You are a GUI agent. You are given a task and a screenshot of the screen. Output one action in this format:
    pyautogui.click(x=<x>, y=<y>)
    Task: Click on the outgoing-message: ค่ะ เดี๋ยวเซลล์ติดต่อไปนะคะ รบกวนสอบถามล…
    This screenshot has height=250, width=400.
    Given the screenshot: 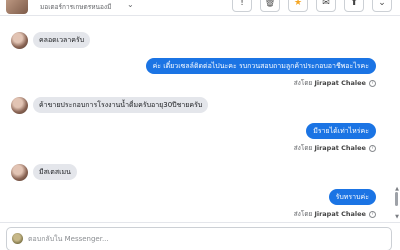 What is the action you would take?
    pyautogui.click(x=260, y=66)
    